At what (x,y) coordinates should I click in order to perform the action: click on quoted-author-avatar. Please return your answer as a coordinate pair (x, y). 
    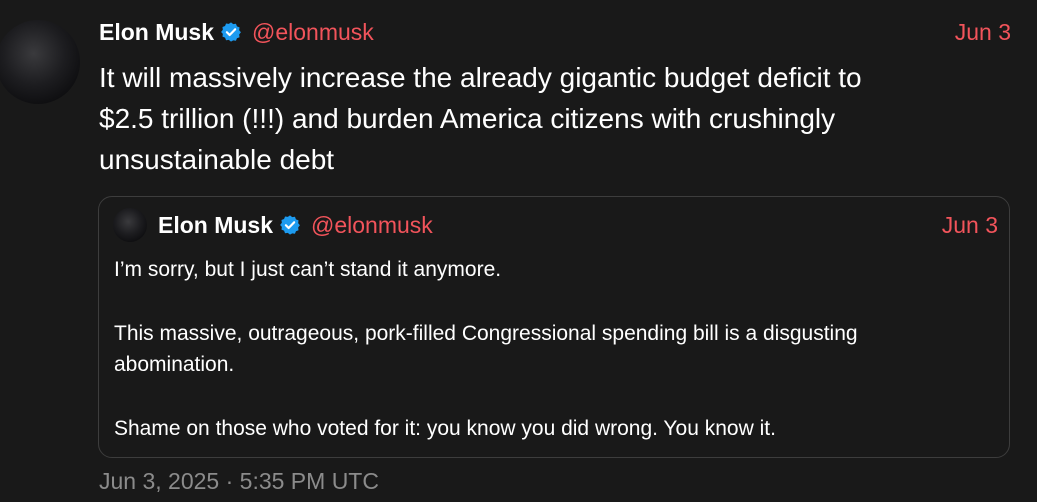
    Looking at the image, I should click on (130, 225).